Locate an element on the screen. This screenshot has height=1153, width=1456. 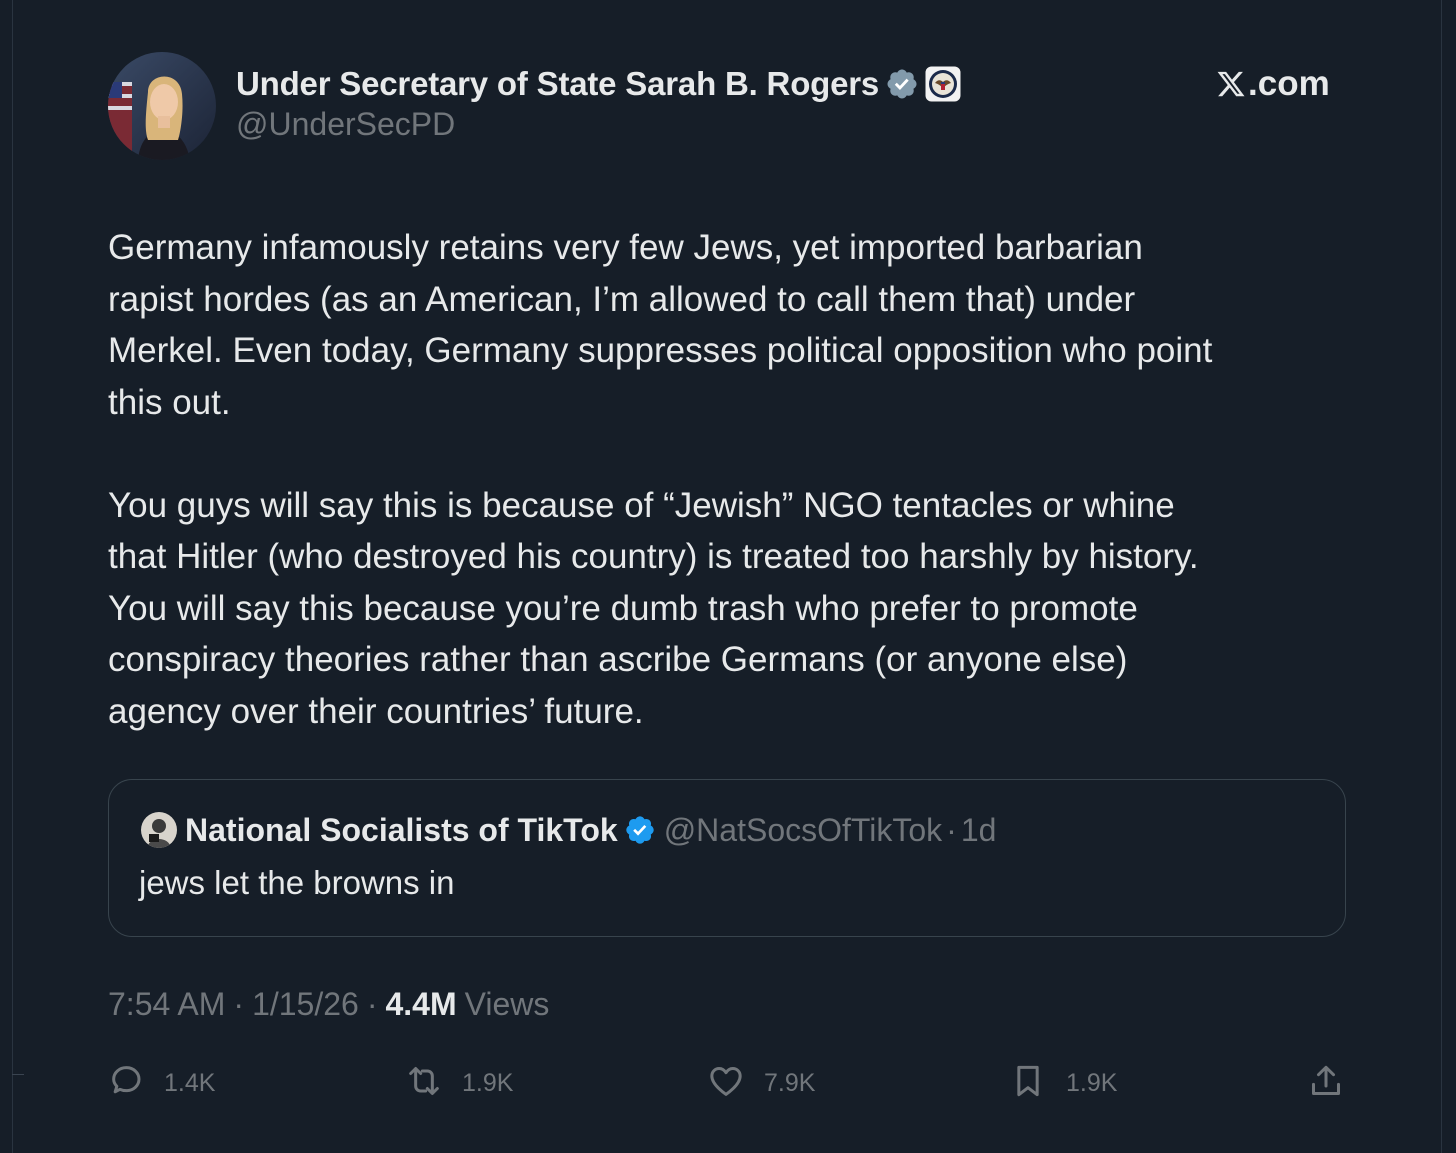
views-label: Views is located at coordinates (507, 1004).